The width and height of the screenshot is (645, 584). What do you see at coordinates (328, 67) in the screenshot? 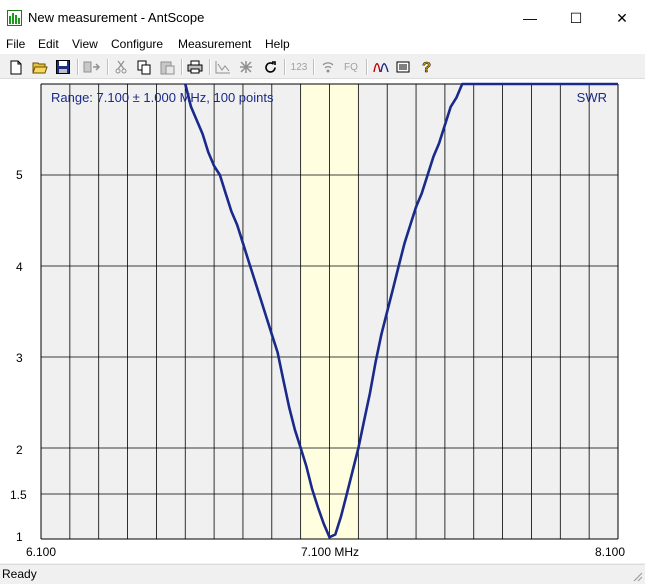
I see `antenna-icon` at bounding box center [328, 67].